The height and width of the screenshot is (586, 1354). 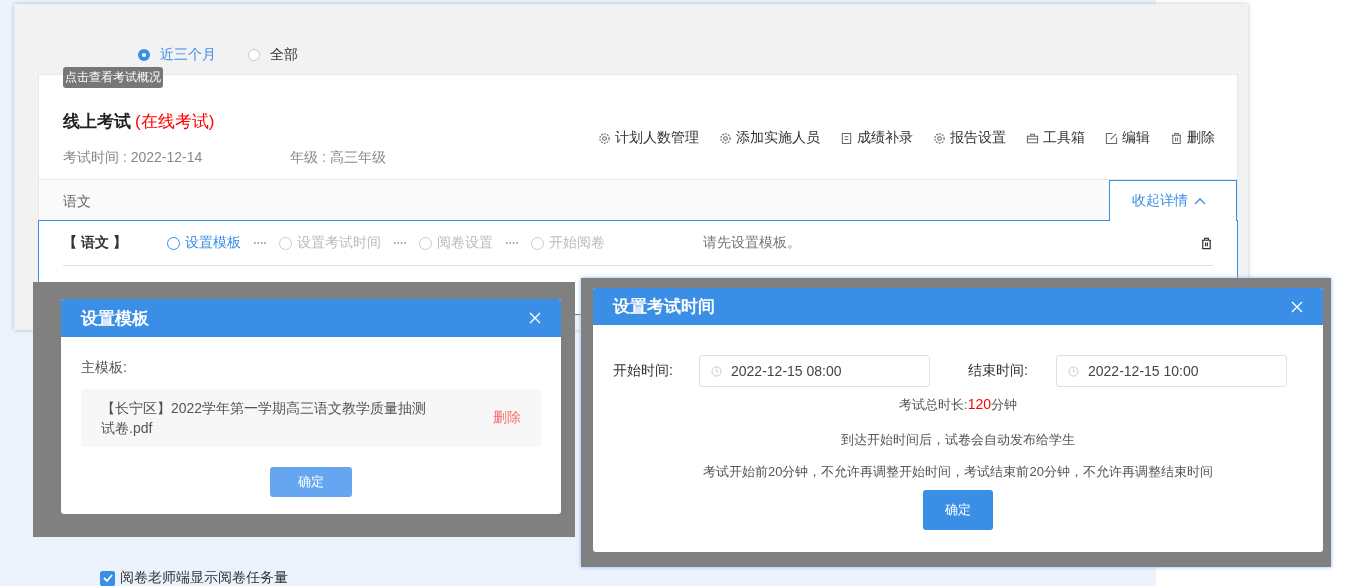 What do you see at coordinates (958, 472) in the screenshot?
I see `note-text: 考试开始前20分钟，不允许再调整开始时间，考试结束前20分钟，不允许再调整结束时间` at bounding box center [958, 472].